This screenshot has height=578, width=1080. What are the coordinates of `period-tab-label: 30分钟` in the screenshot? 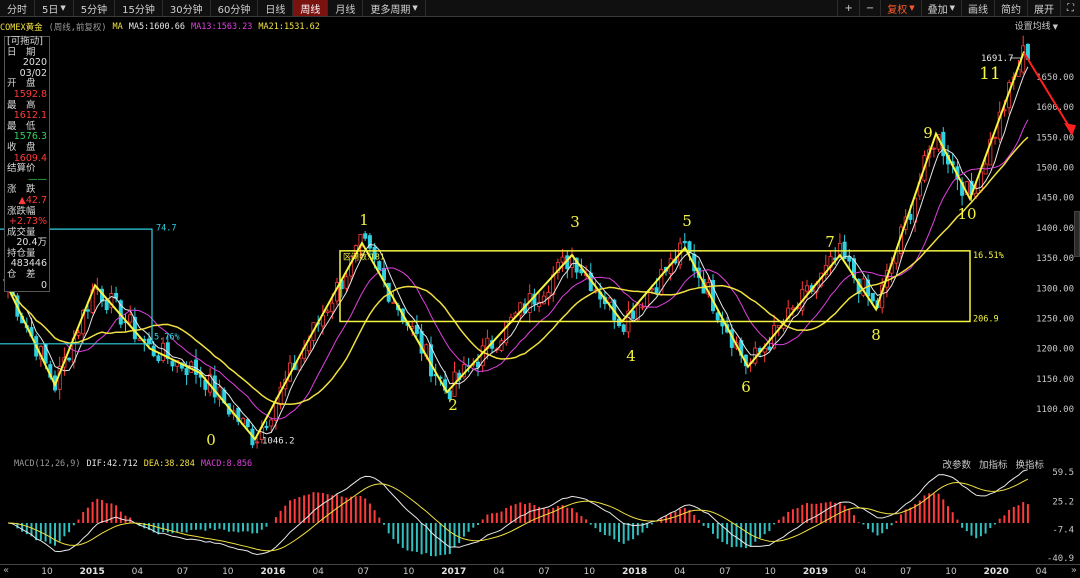 It's located at (186, 10).